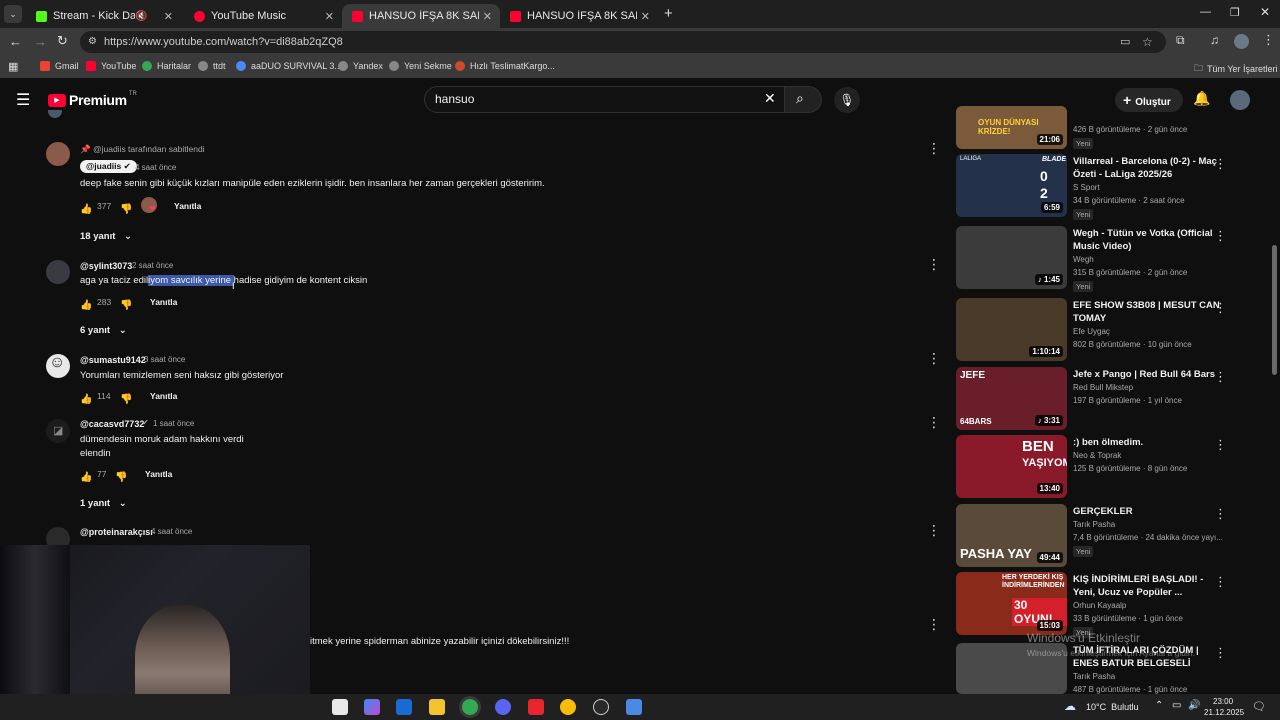 The image size is (1280, 720). I want to click on youtube-logo: ▶ Premium TR, so click(92, 99).